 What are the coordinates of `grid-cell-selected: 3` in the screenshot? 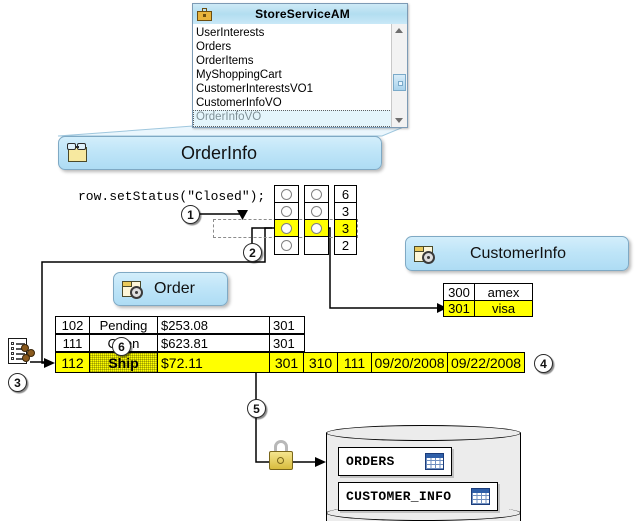 It's located at (345, 228).